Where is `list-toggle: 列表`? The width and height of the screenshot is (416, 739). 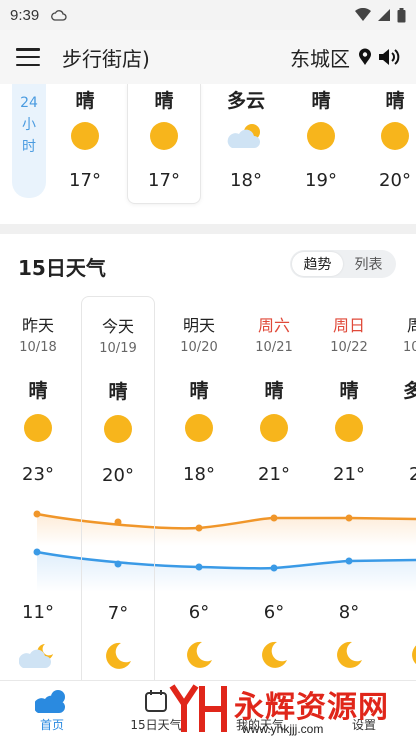 list-toggle: 列表 is located at coordinates (368, 264).